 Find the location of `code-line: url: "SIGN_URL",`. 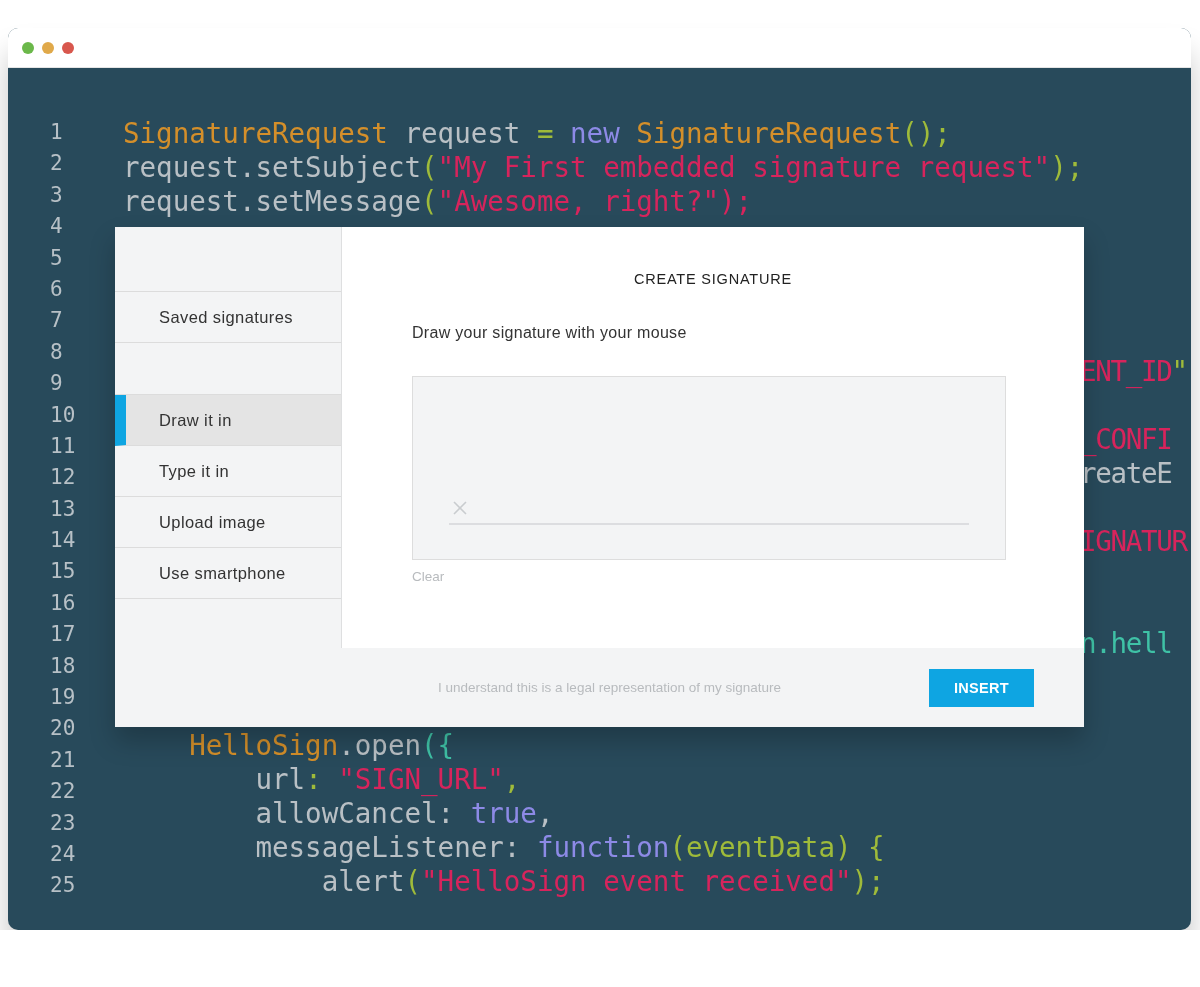

code-line: url: "SIGN_URL", is located at coordinates (387, 779).